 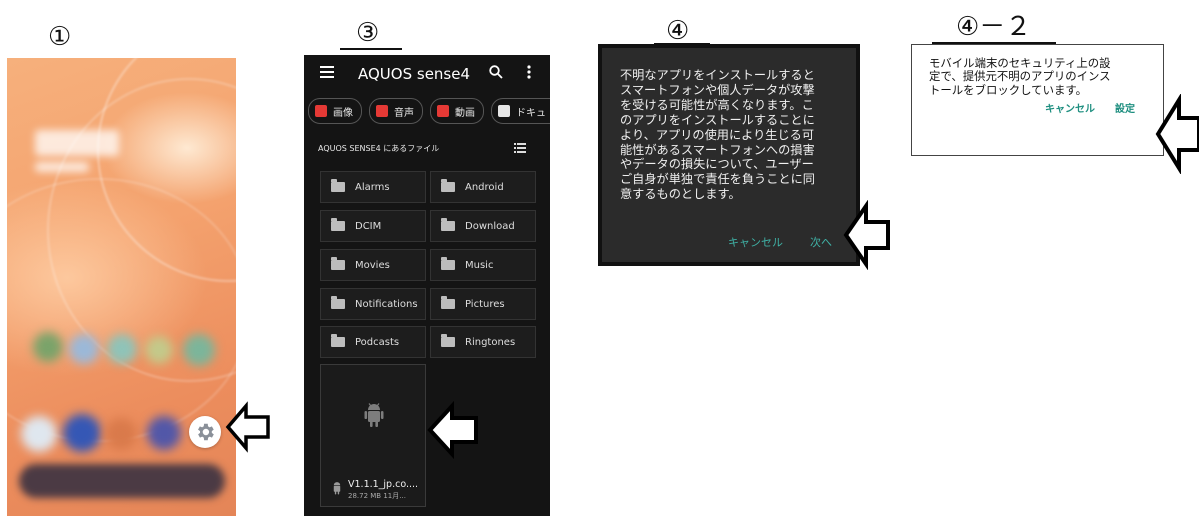 What do you see at coordinates (60, 37) in the screenshot?
I see `step-label-1: ①` at bounding box center [60, 37].